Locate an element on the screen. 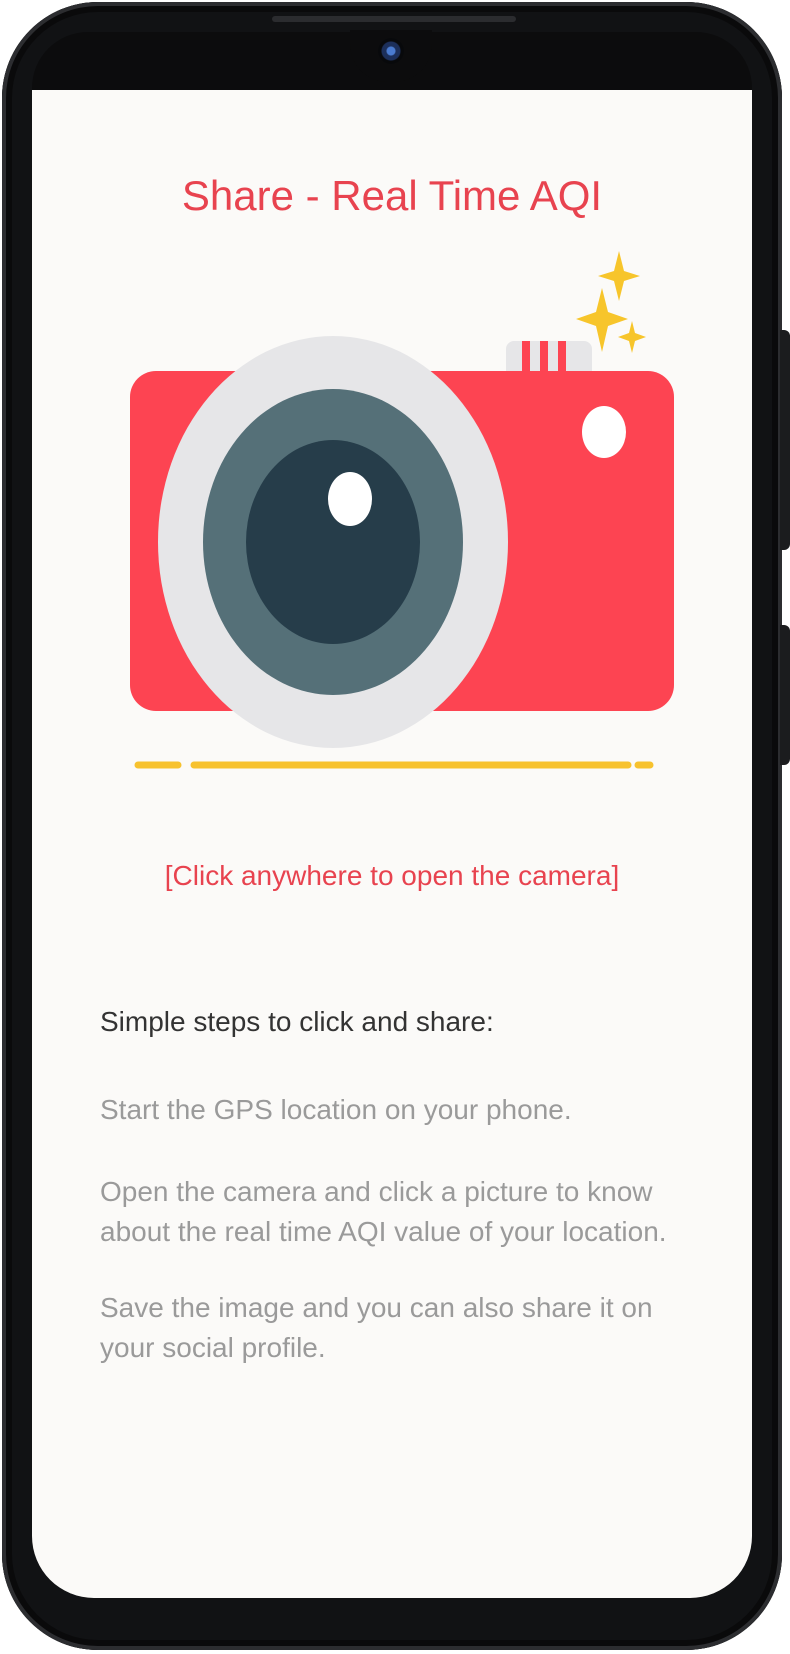 This screenshot has height=1654, width=790. earpiece-speaker is located at coordinates (394, 19).